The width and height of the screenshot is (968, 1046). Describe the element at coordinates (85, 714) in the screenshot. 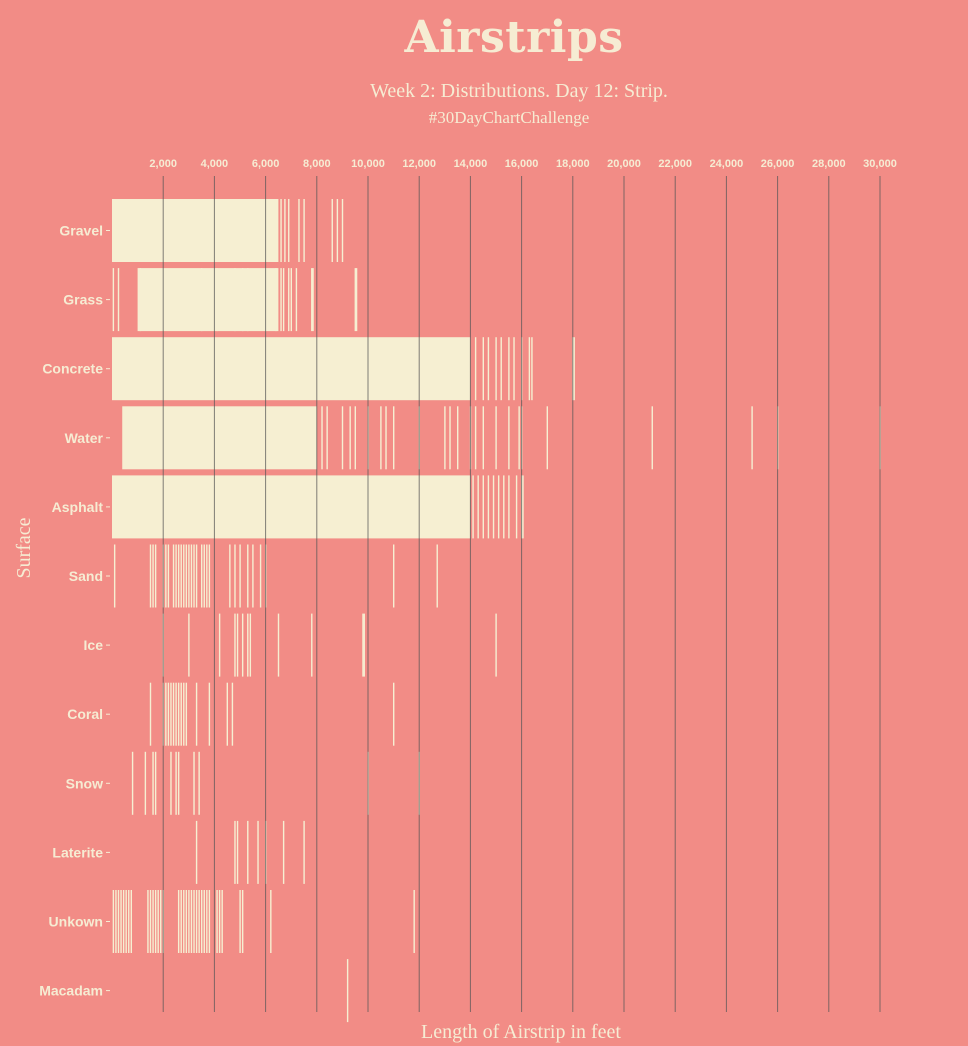

I see `category-label: Coral` at that location.